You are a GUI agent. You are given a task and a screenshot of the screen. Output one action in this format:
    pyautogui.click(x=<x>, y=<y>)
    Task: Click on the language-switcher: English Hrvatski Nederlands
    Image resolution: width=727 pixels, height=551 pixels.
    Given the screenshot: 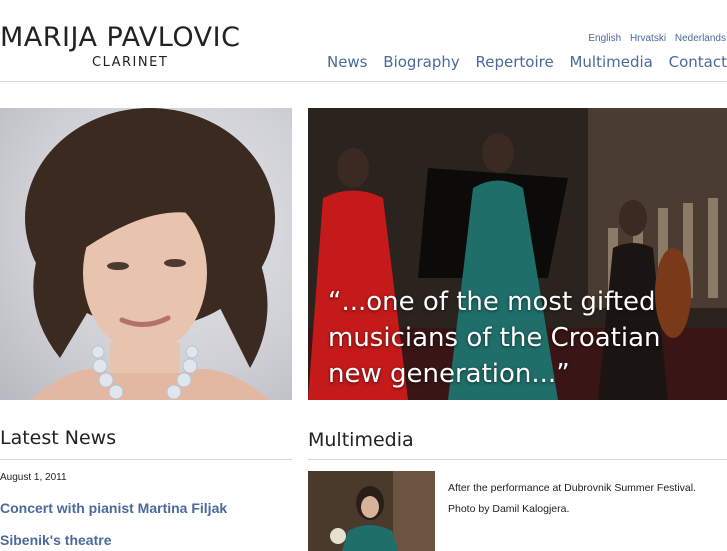 What is the action you would take?
    pyautogui.click(x=654, y=38)
    